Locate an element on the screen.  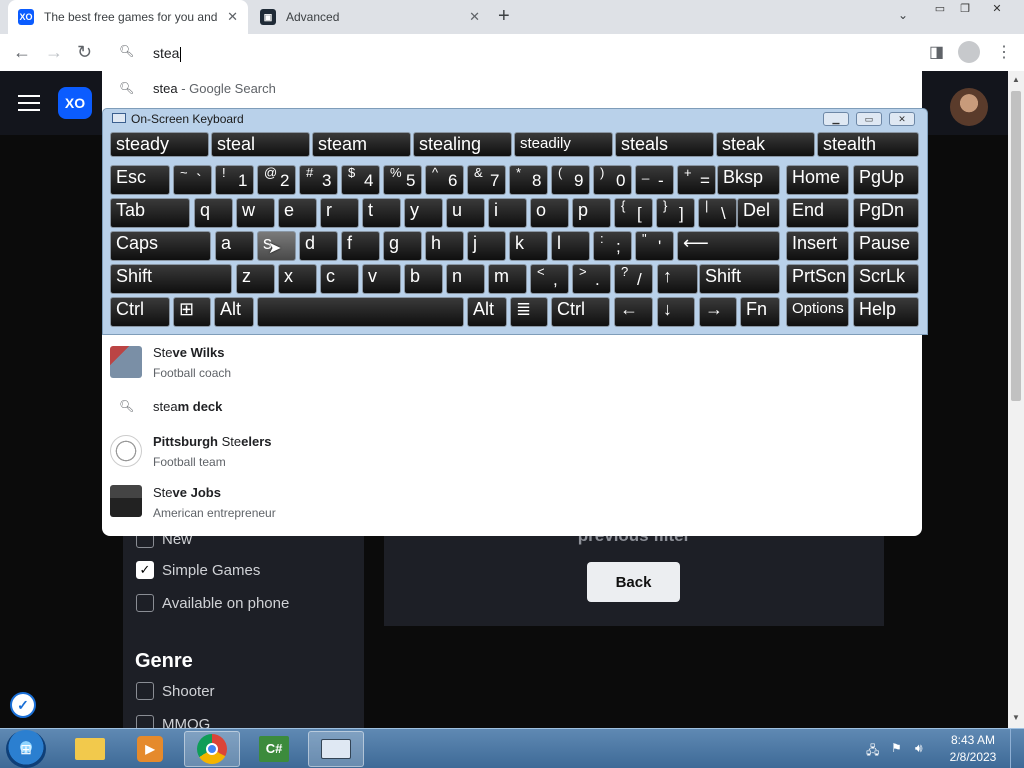
key-12-number: + = is located at coordinates (696, 180).